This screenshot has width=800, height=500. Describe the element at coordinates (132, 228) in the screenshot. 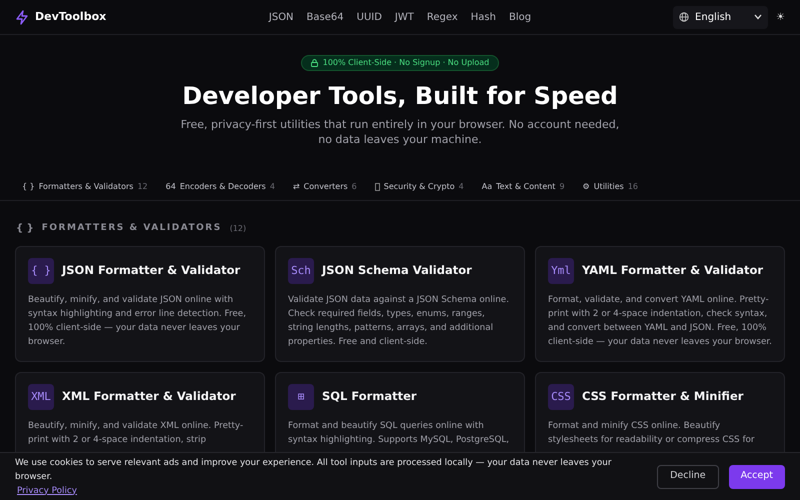

I see `section-title: FORMATTERS & VALIDATORS` at that location.